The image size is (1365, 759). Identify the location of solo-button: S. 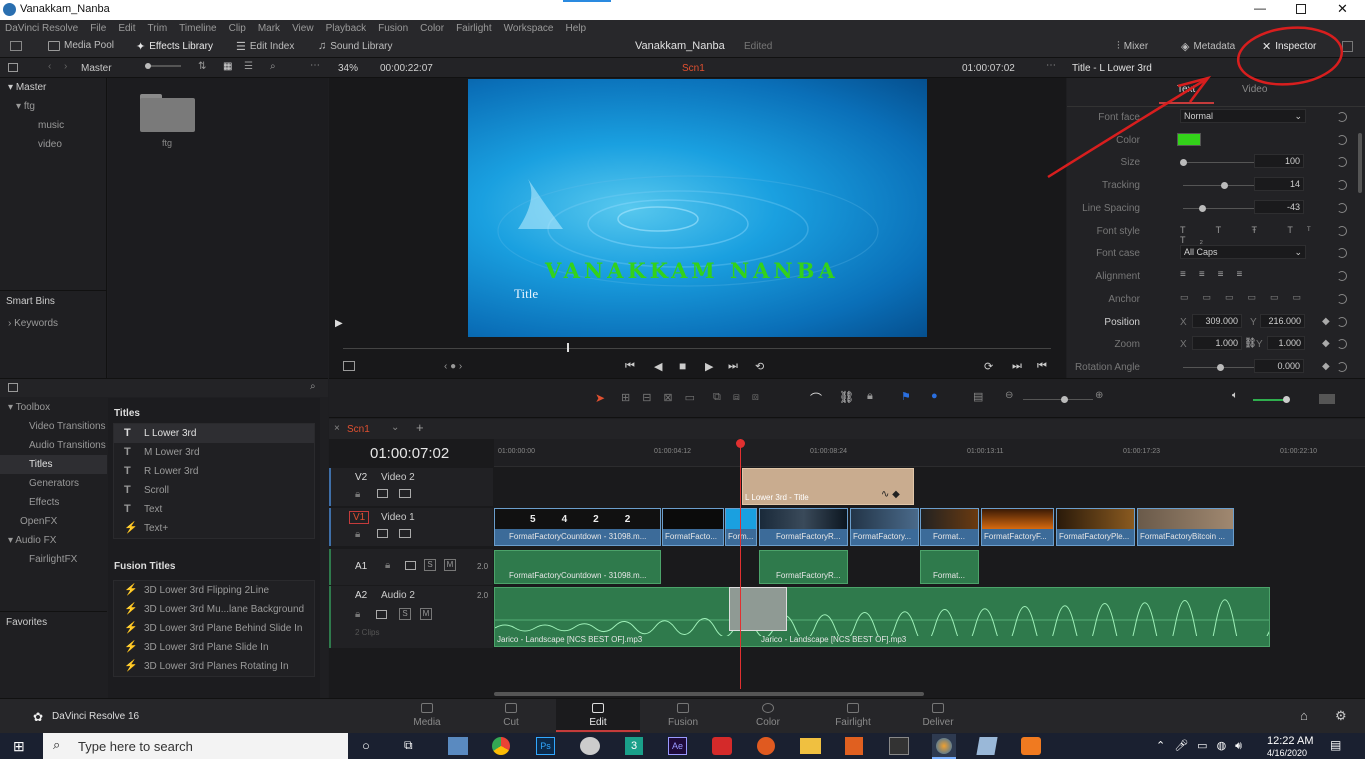
(405, 614).